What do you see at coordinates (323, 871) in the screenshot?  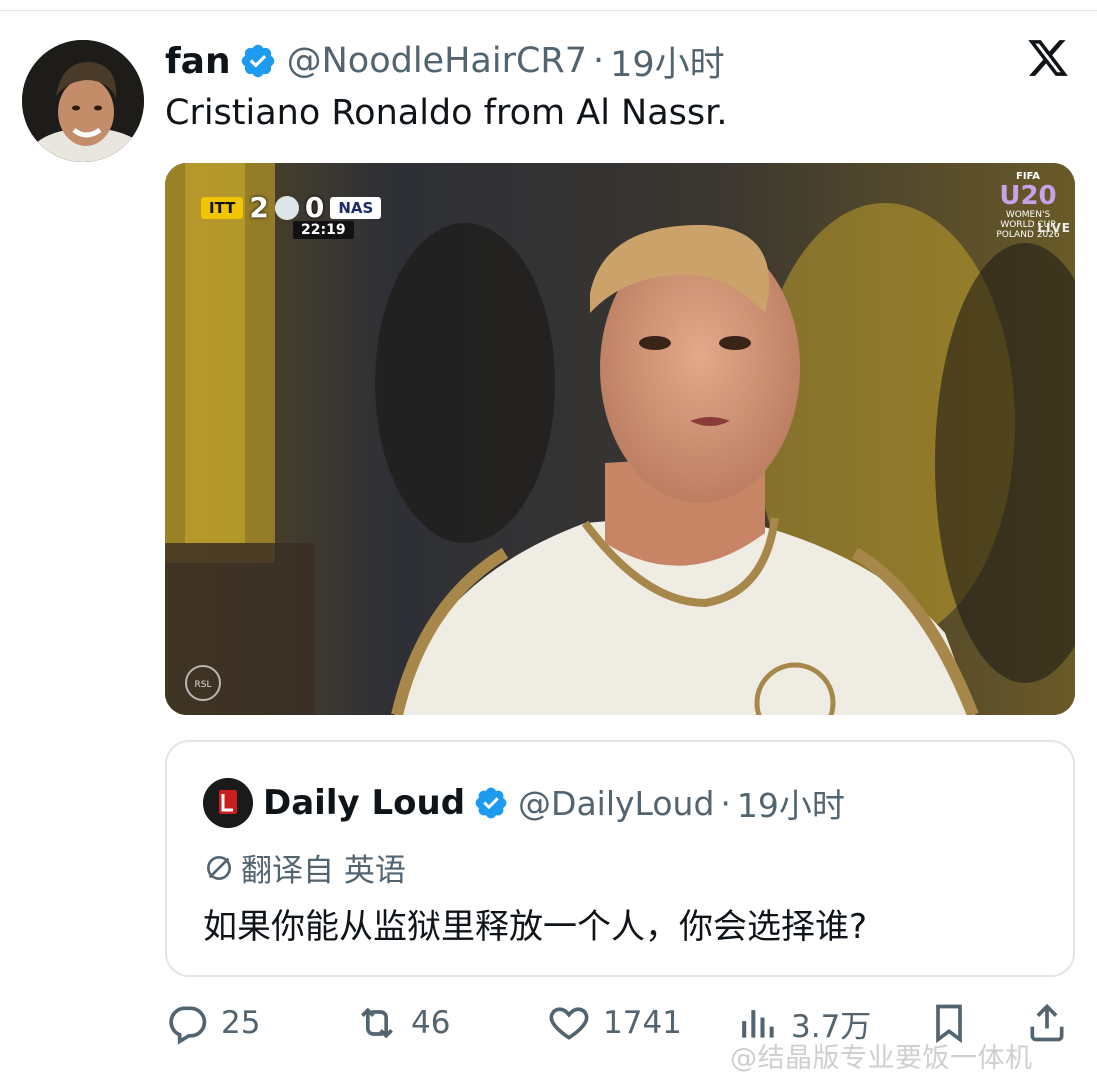 I see `translation-label: 翻译自 英语` at bounding box center [323, 871].